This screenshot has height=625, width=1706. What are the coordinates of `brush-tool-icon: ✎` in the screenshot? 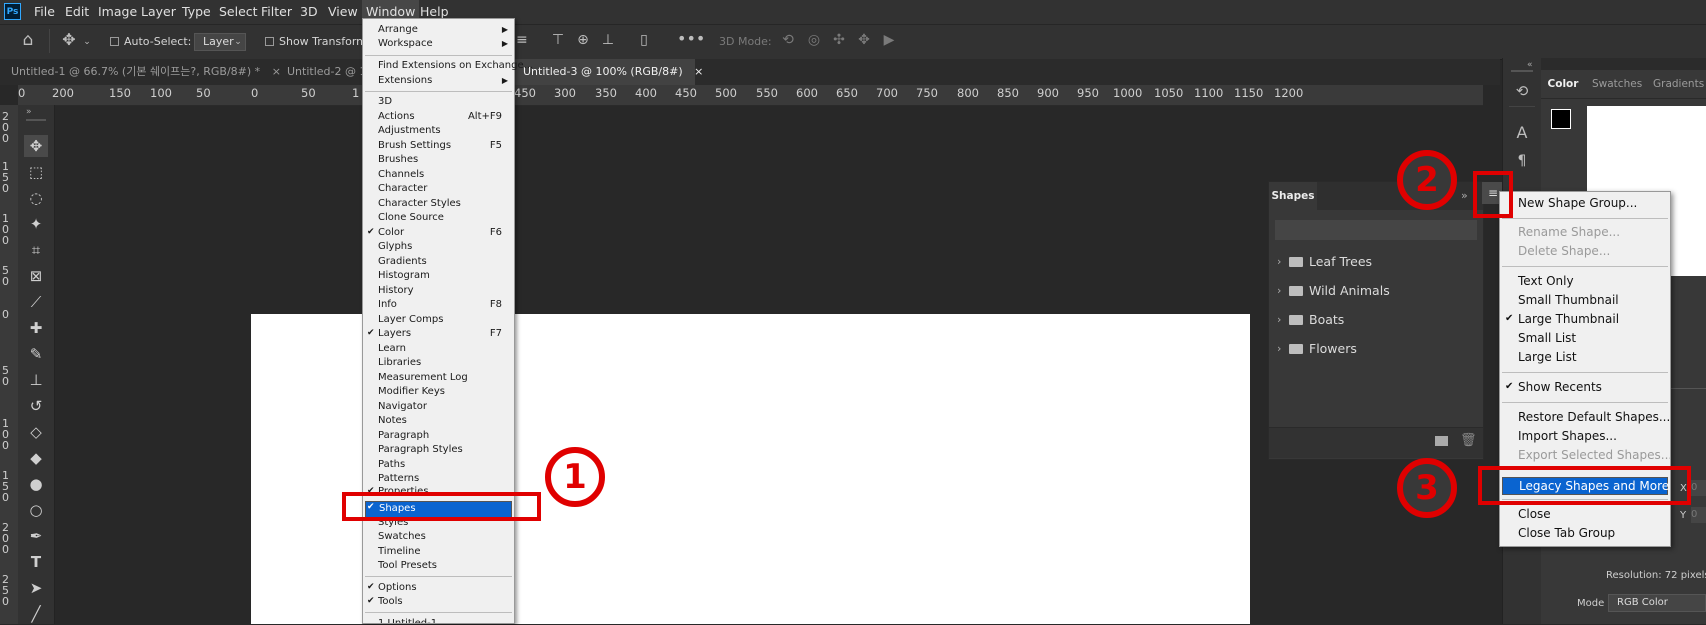 It's located at (36, 354).